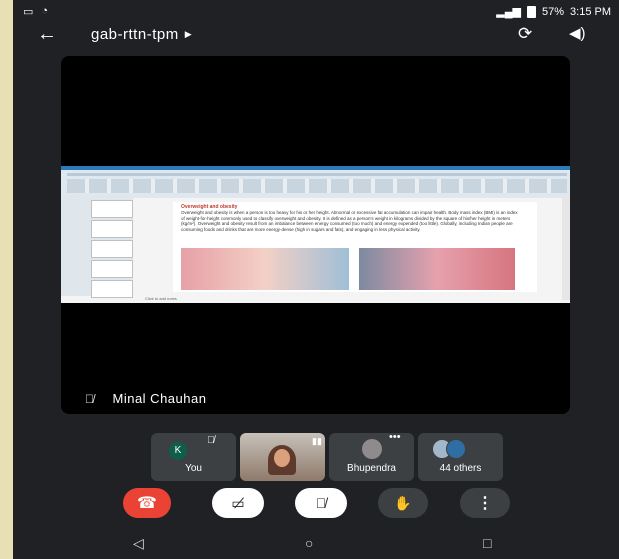 The width and height of the screenshot is (619, 559). Describe the element at coordinates (138, 543) in the screenshot. I see `nav-back-icon: ◁` at that location.